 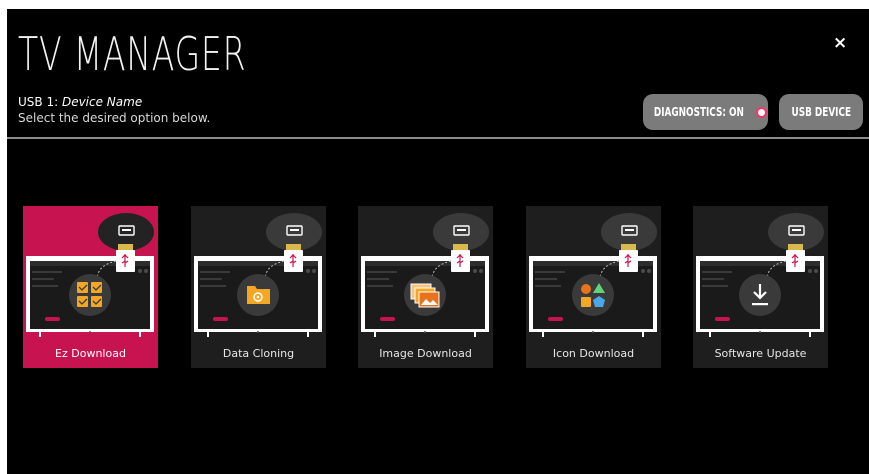 What do you see at coordinates (840, 43) in the screenshot?
I see `close-button: ×` at bounding box center [840, 43].